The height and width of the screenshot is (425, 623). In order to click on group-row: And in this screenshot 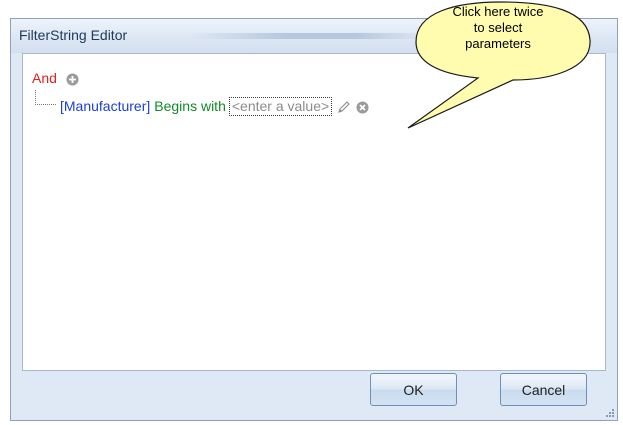, I will do `click(55, 78)`.